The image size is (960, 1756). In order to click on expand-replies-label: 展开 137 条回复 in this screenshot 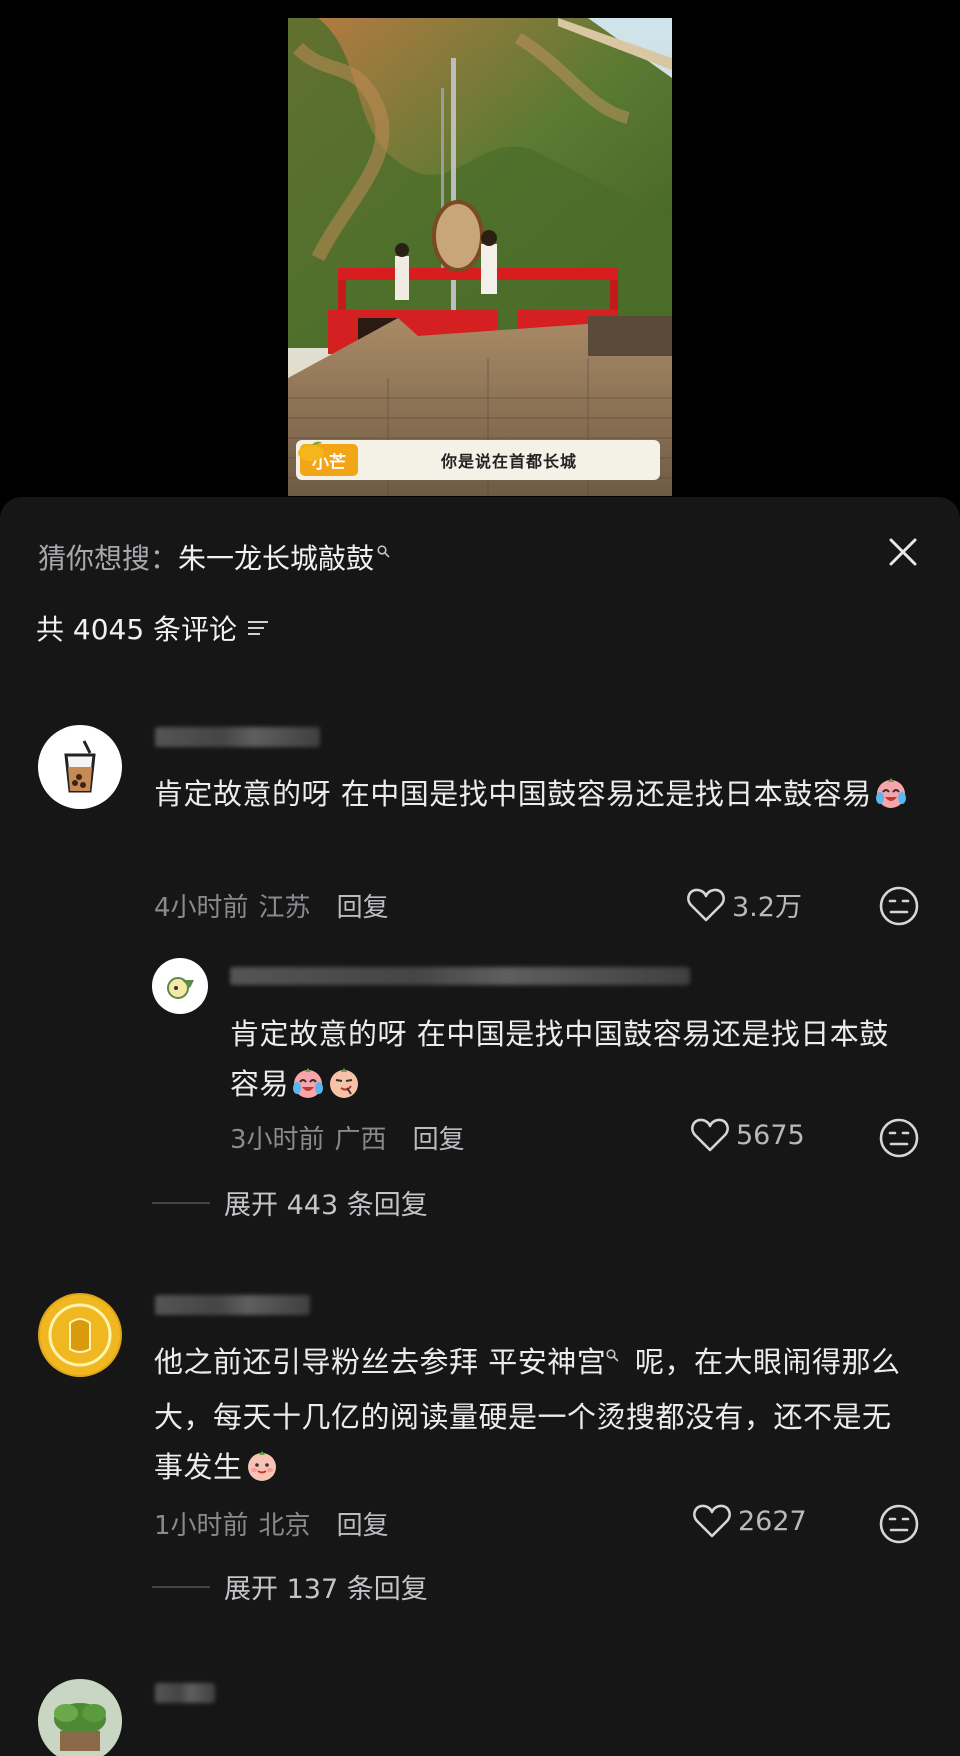, I will do `click(326, 1589)`.